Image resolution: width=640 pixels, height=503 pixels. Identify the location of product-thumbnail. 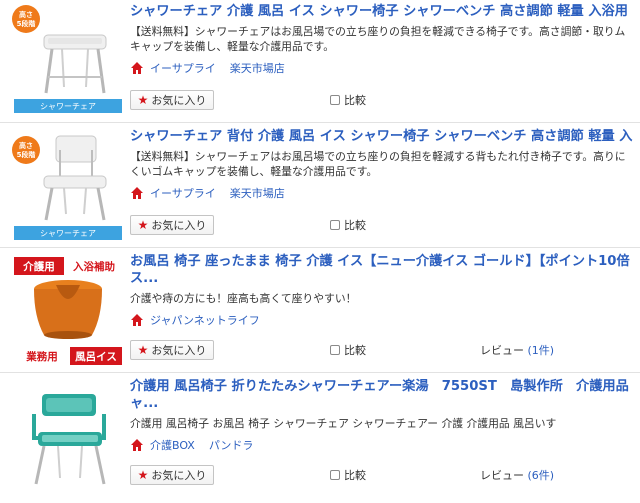
(68, 436).